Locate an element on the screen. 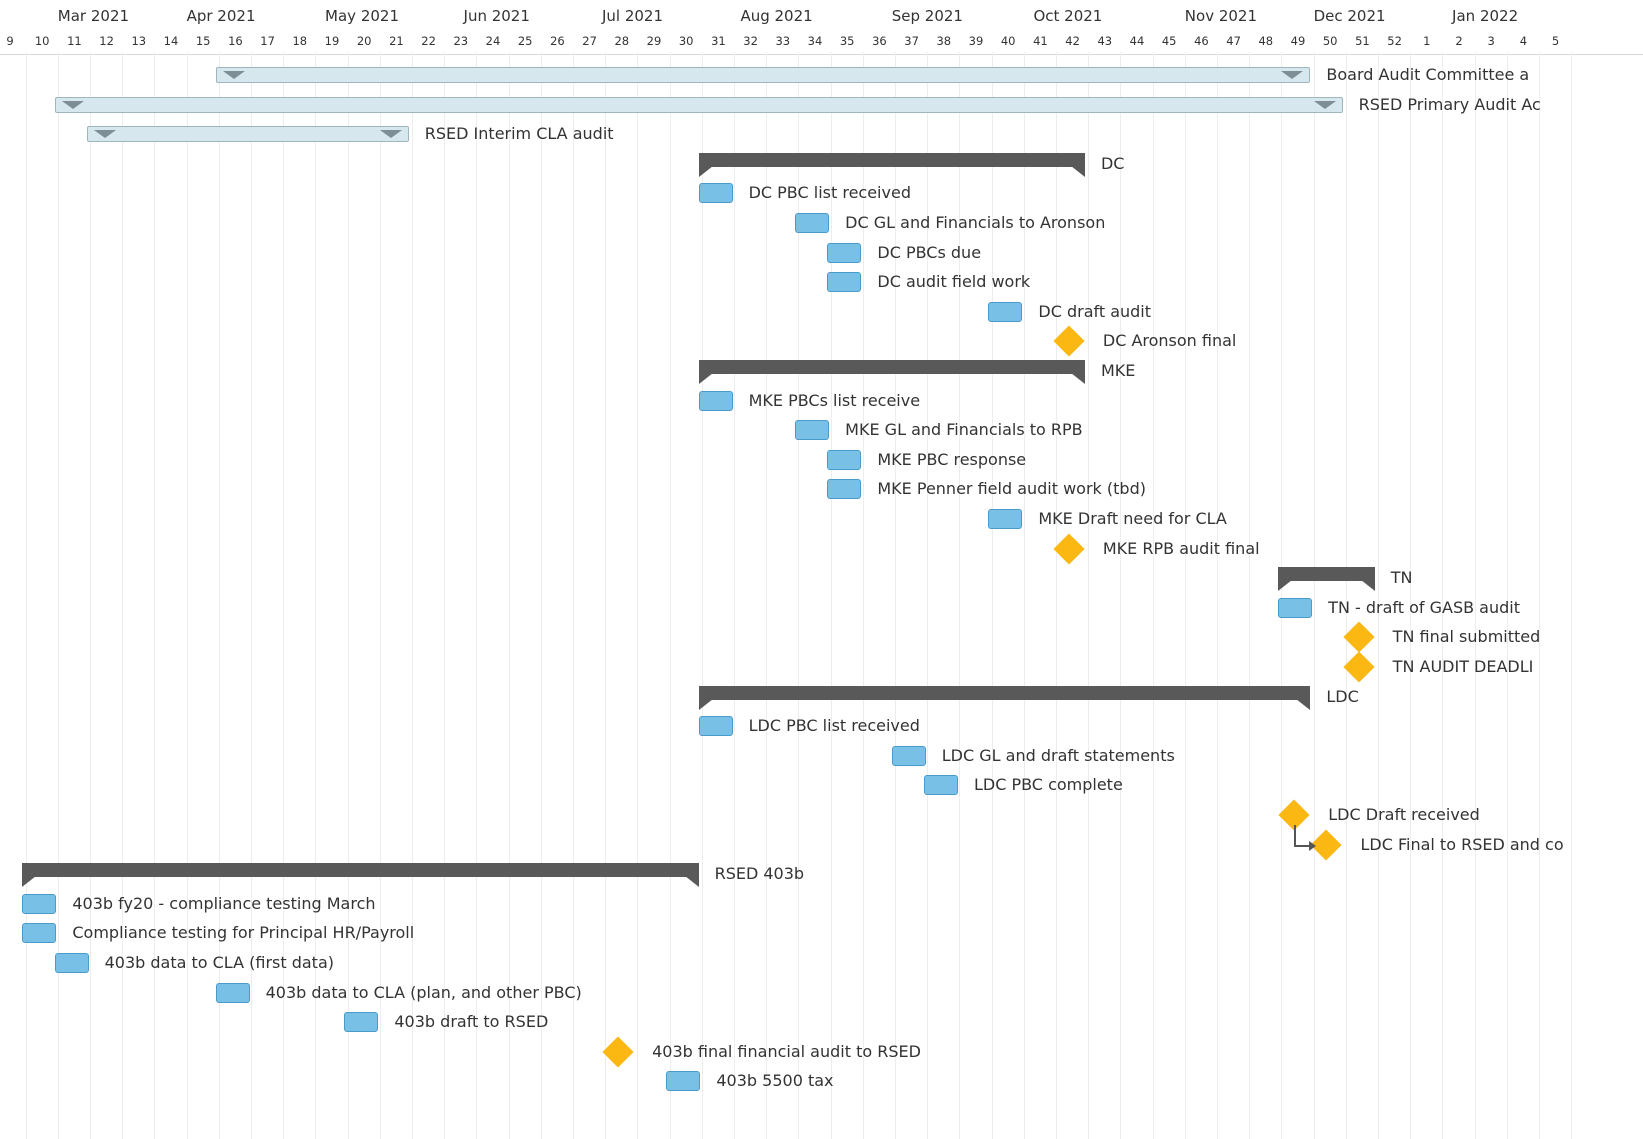 Image resolution: width=1643 pixels, height=1139 pixels. week-number: 2 is located at coordinates (1459, 41).